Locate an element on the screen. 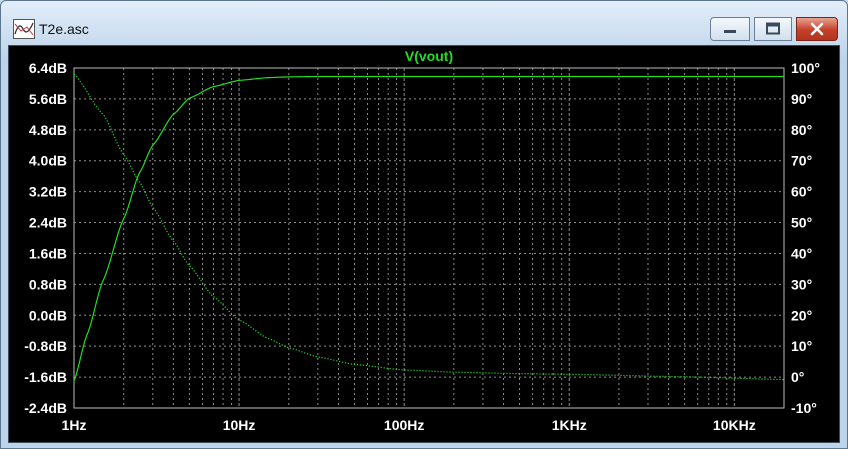  maximize-button is located at coordinates (773, 29).